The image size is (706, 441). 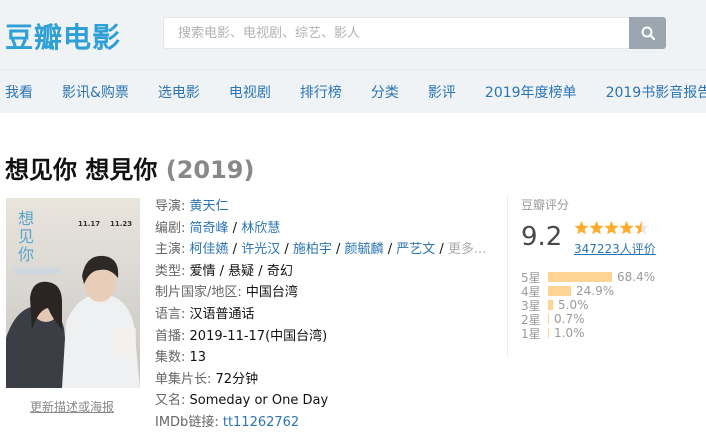 What do you see at coordinates (320, 272) in the screenshot?
I see `info-genre-row: 类型: 爱情 / 悬疑 / 奇幻` at bounding box center [320, 272].